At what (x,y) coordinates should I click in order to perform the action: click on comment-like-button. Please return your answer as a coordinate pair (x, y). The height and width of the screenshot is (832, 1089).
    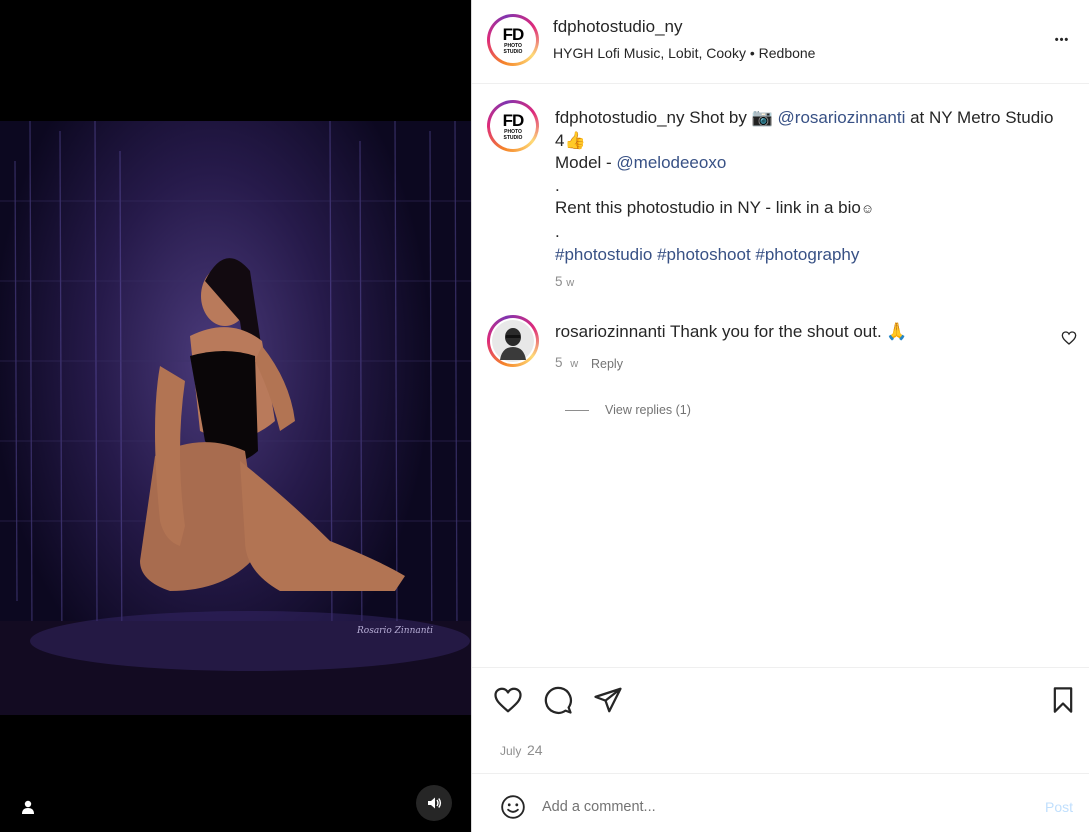
    Looking at the image, I should click on (1069, 338).